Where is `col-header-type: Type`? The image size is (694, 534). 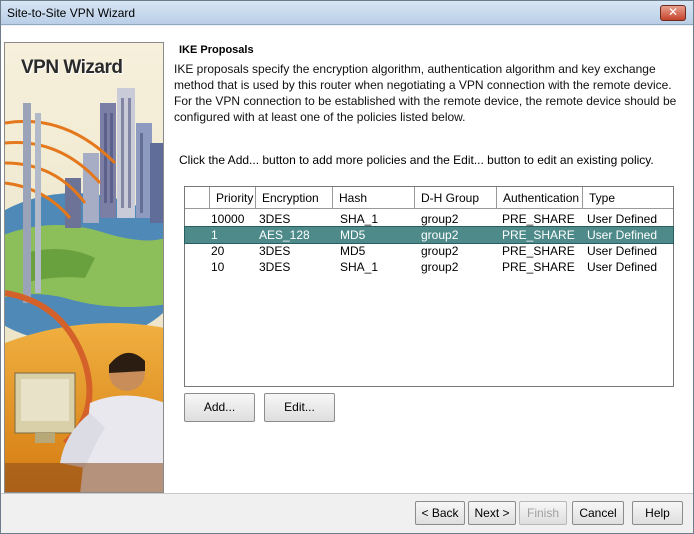
col-header-type: Type is located at coordinates (628, 198).